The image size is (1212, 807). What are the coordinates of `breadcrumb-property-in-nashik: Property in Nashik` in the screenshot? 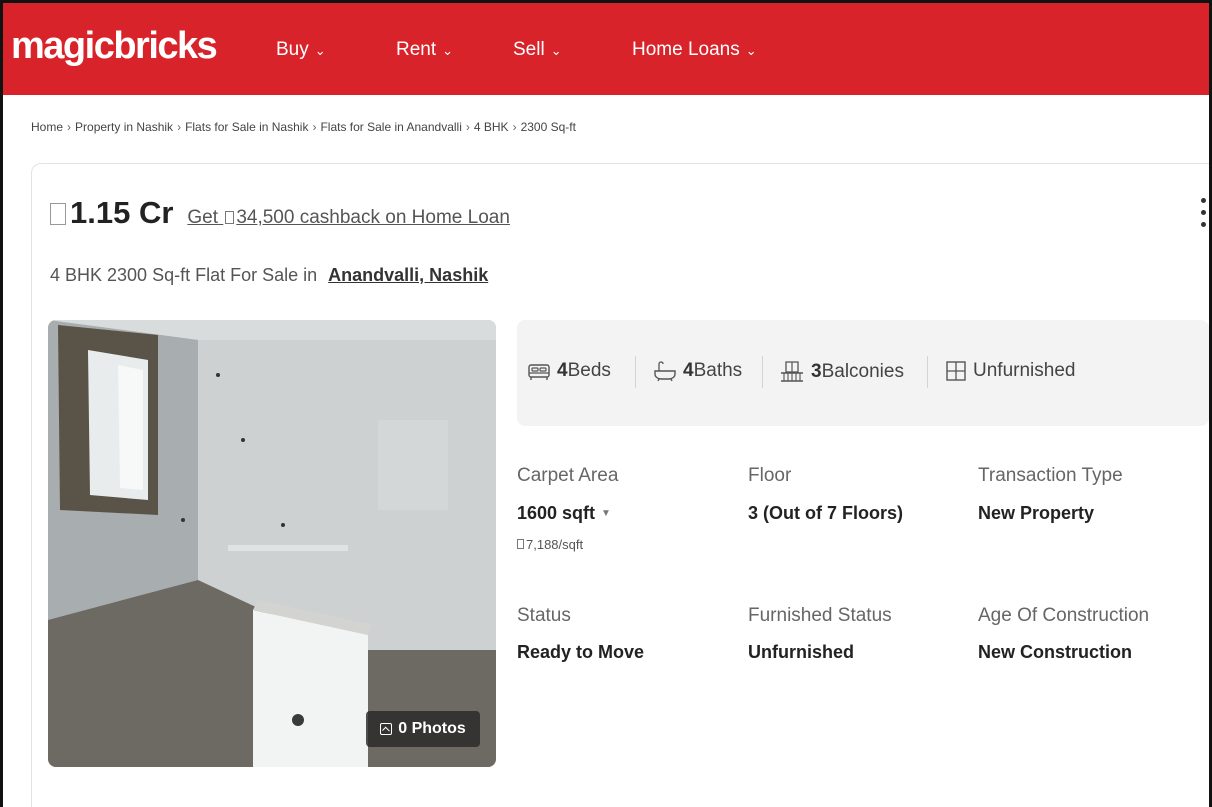 It's located at (124, 127).